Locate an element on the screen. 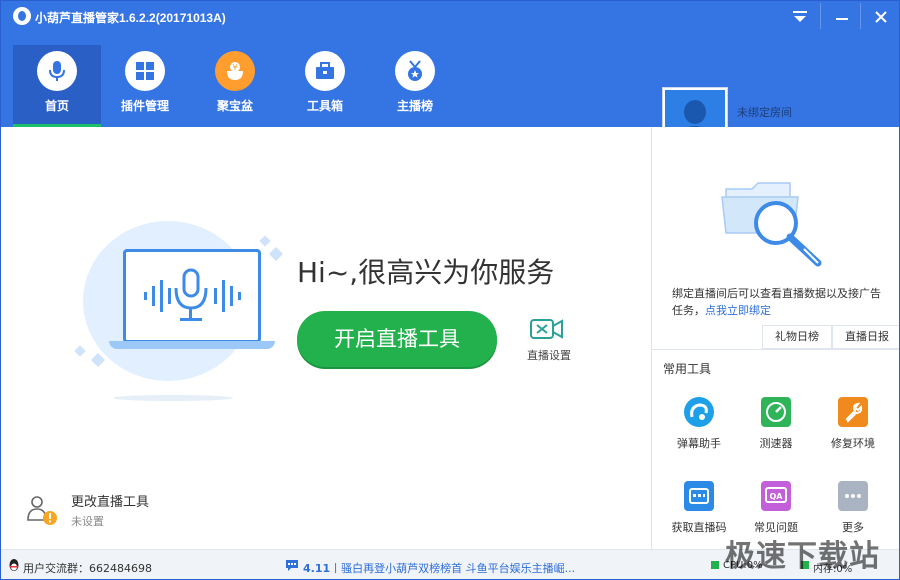 The image size is (900, 580). close-icon is located at coordinates (881, 17).